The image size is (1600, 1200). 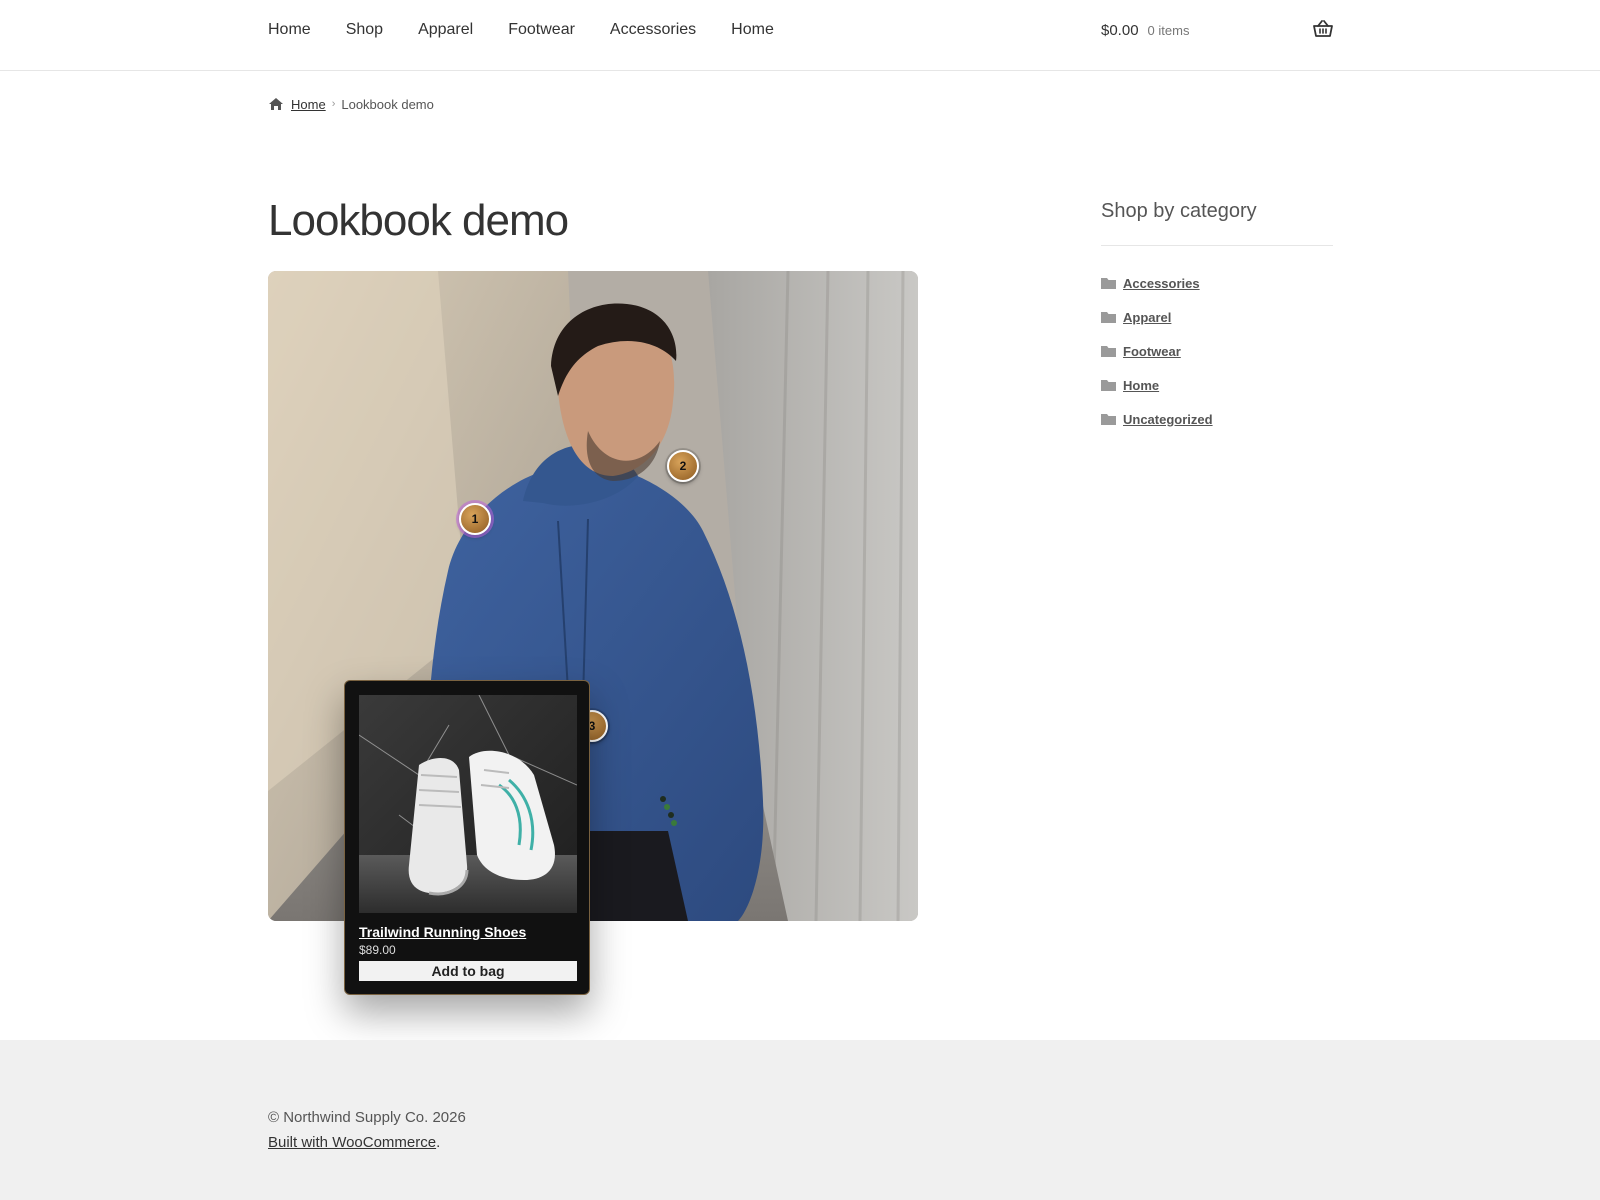 I want to click on breadcrumb-home-link: Home, so click(x=308, y=104).